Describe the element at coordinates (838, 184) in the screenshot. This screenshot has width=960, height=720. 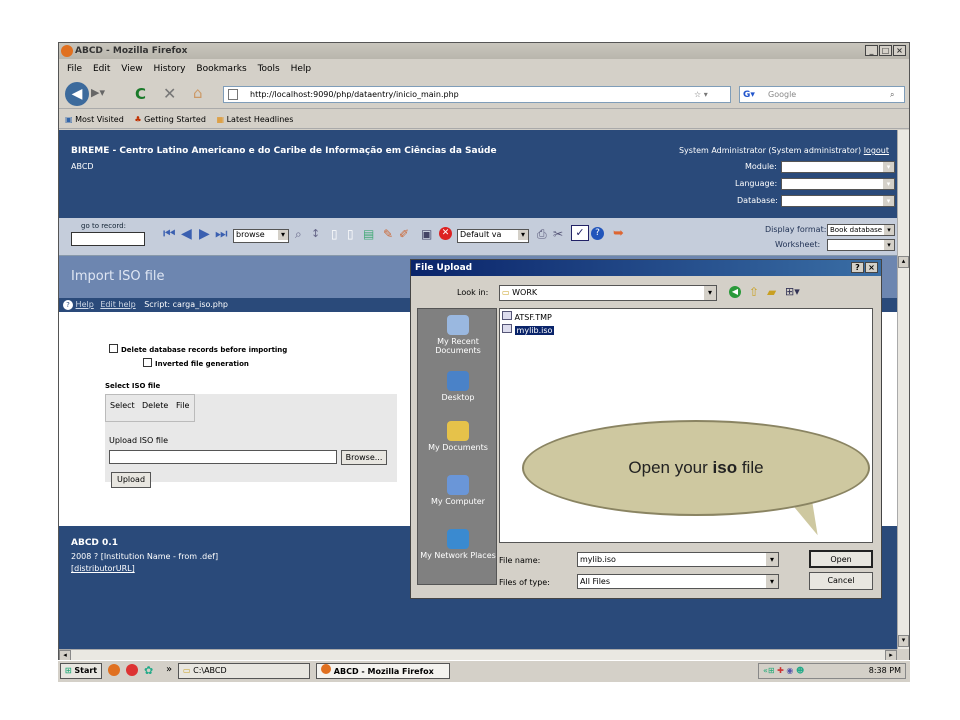
I see `language-select: english ▾` at that location.